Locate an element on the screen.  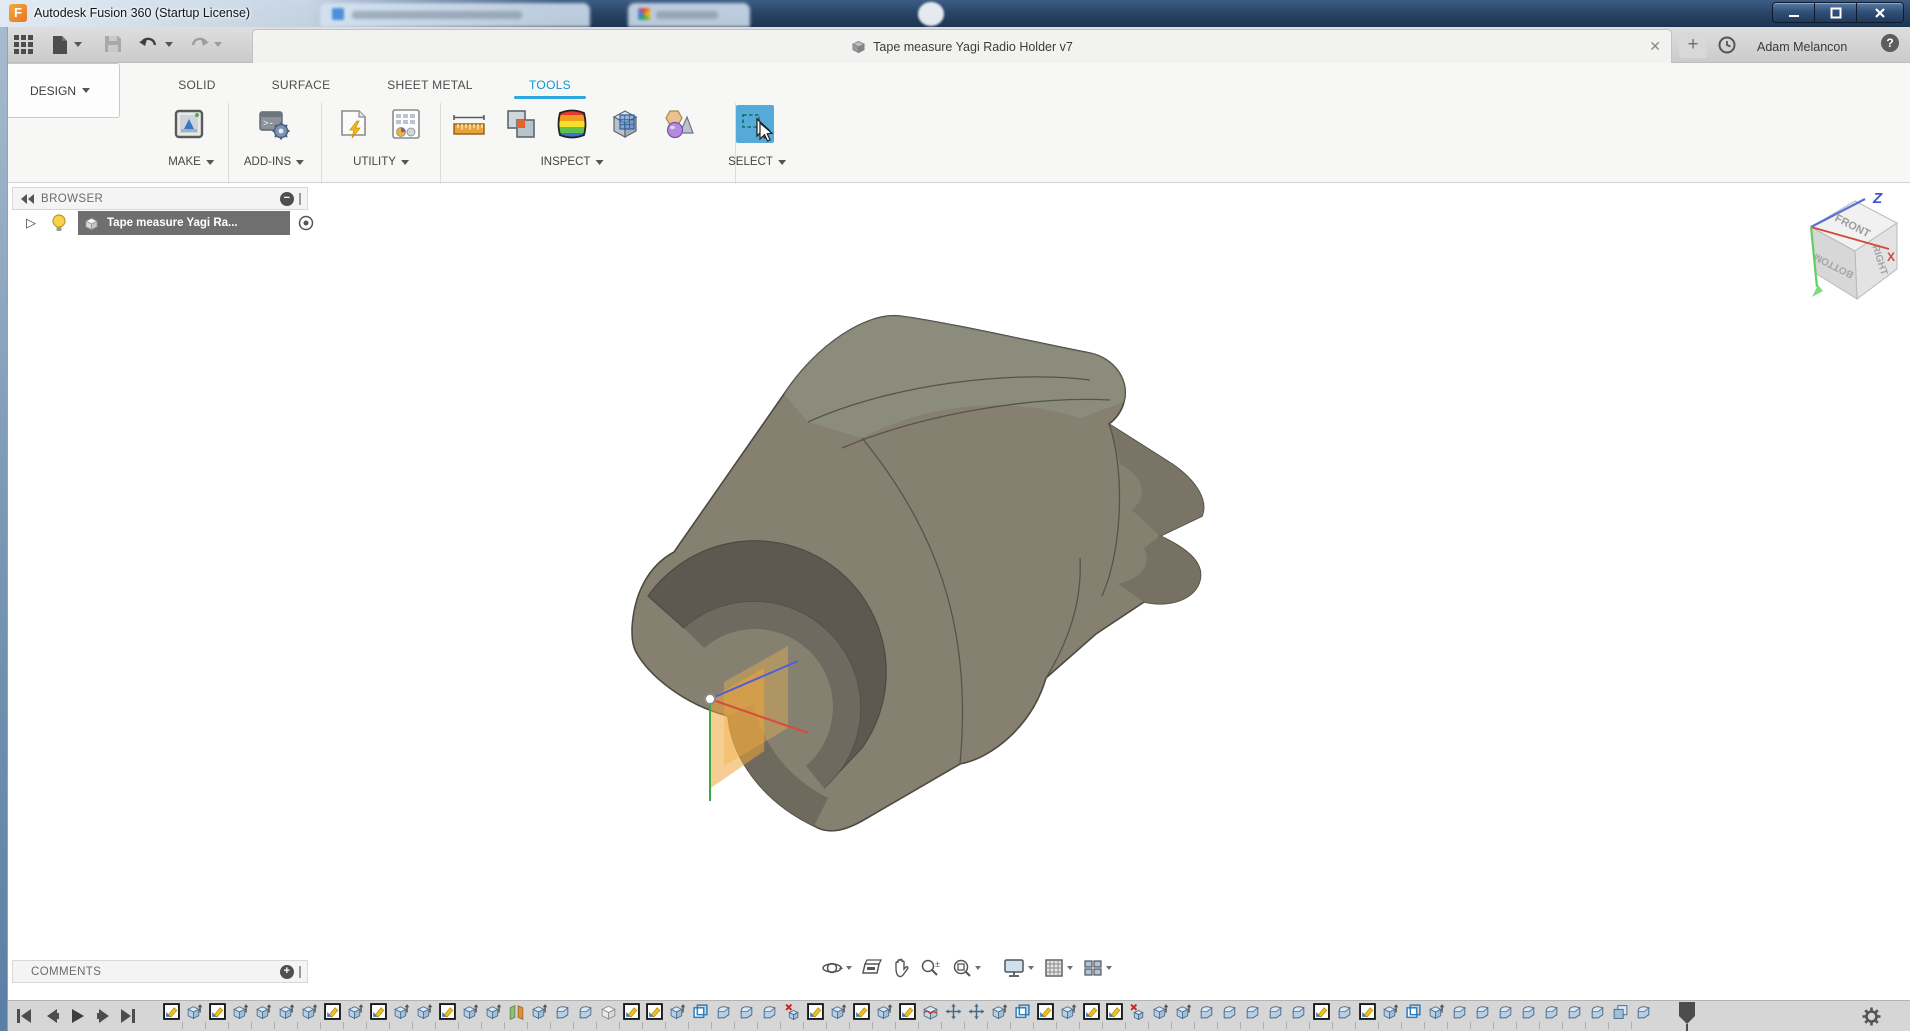
save-button is located at coordinates (113, 46).